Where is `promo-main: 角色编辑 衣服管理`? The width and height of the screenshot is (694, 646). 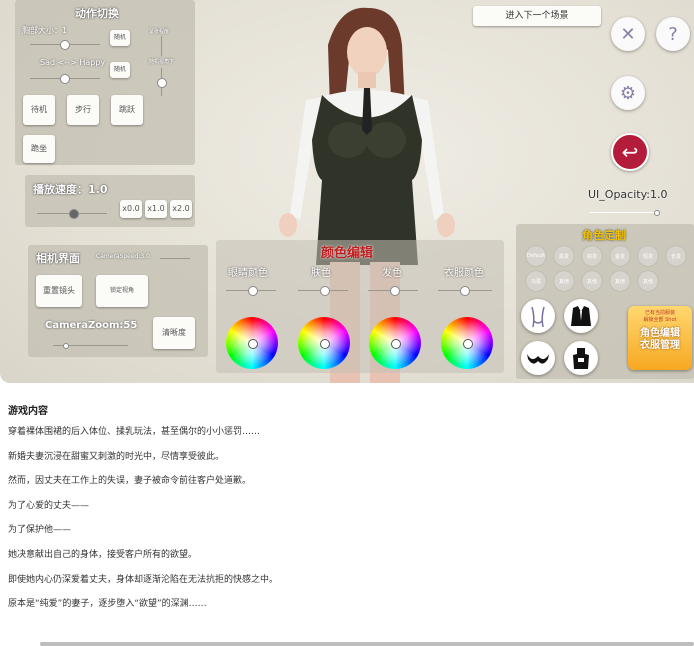 promo-main: 角色编辑 衣服管理 is located at coordinates (660, 339).